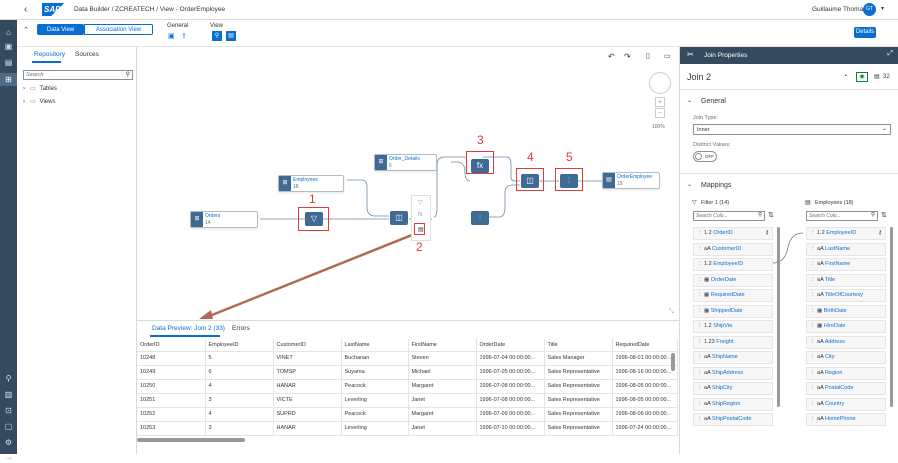  What do you see at coordinates (60, 29) in the screenshot?
I see `tab-data-view: Data View` at bounding box center [60, 29].